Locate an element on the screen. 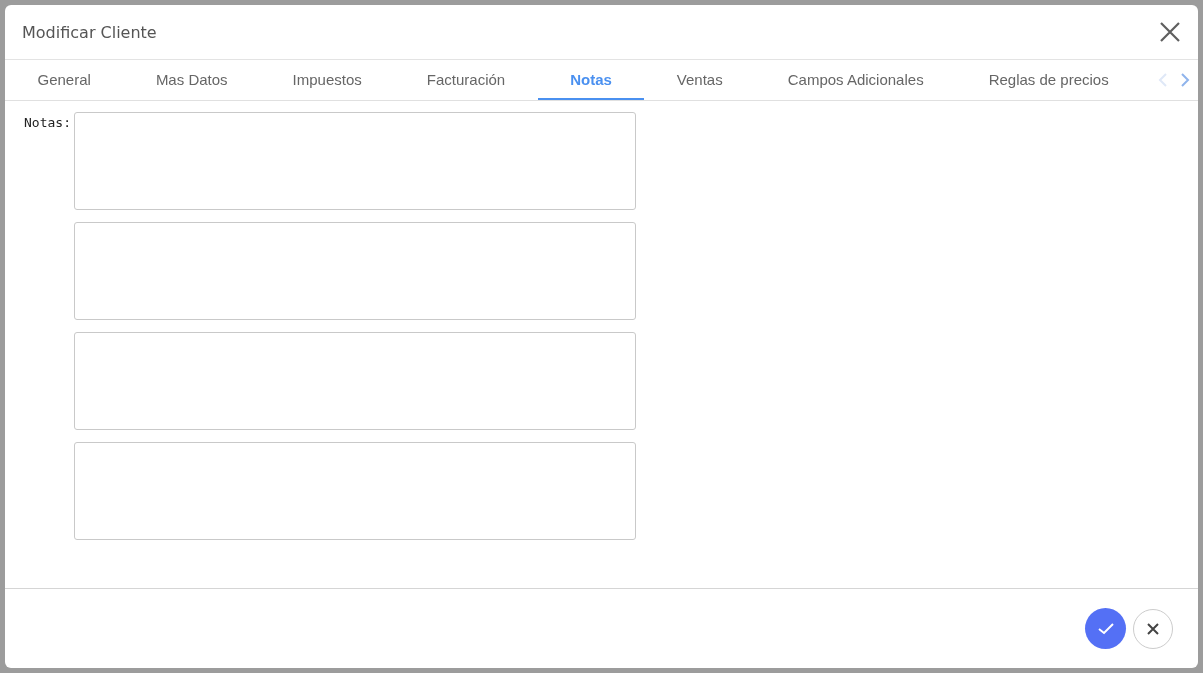  confirm-button is located at coordinates (1105, 628).